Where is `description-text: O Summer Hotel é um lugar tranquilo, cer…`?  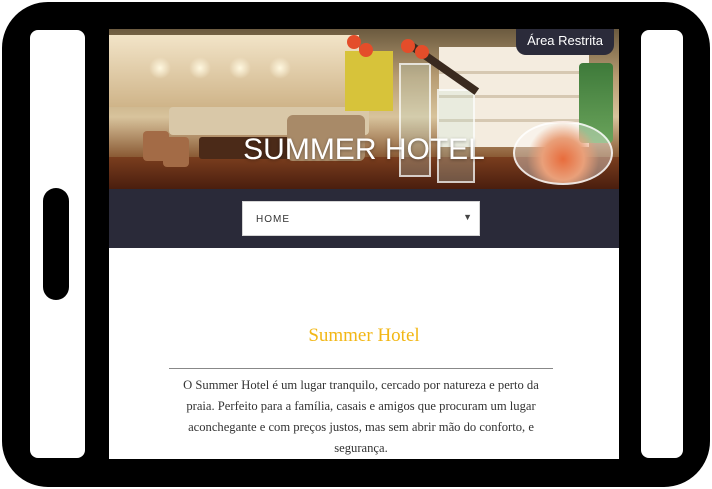 description-text: O Summer Hotel é um lugar tranquilo, cer… is located at coordinates (361, 416).